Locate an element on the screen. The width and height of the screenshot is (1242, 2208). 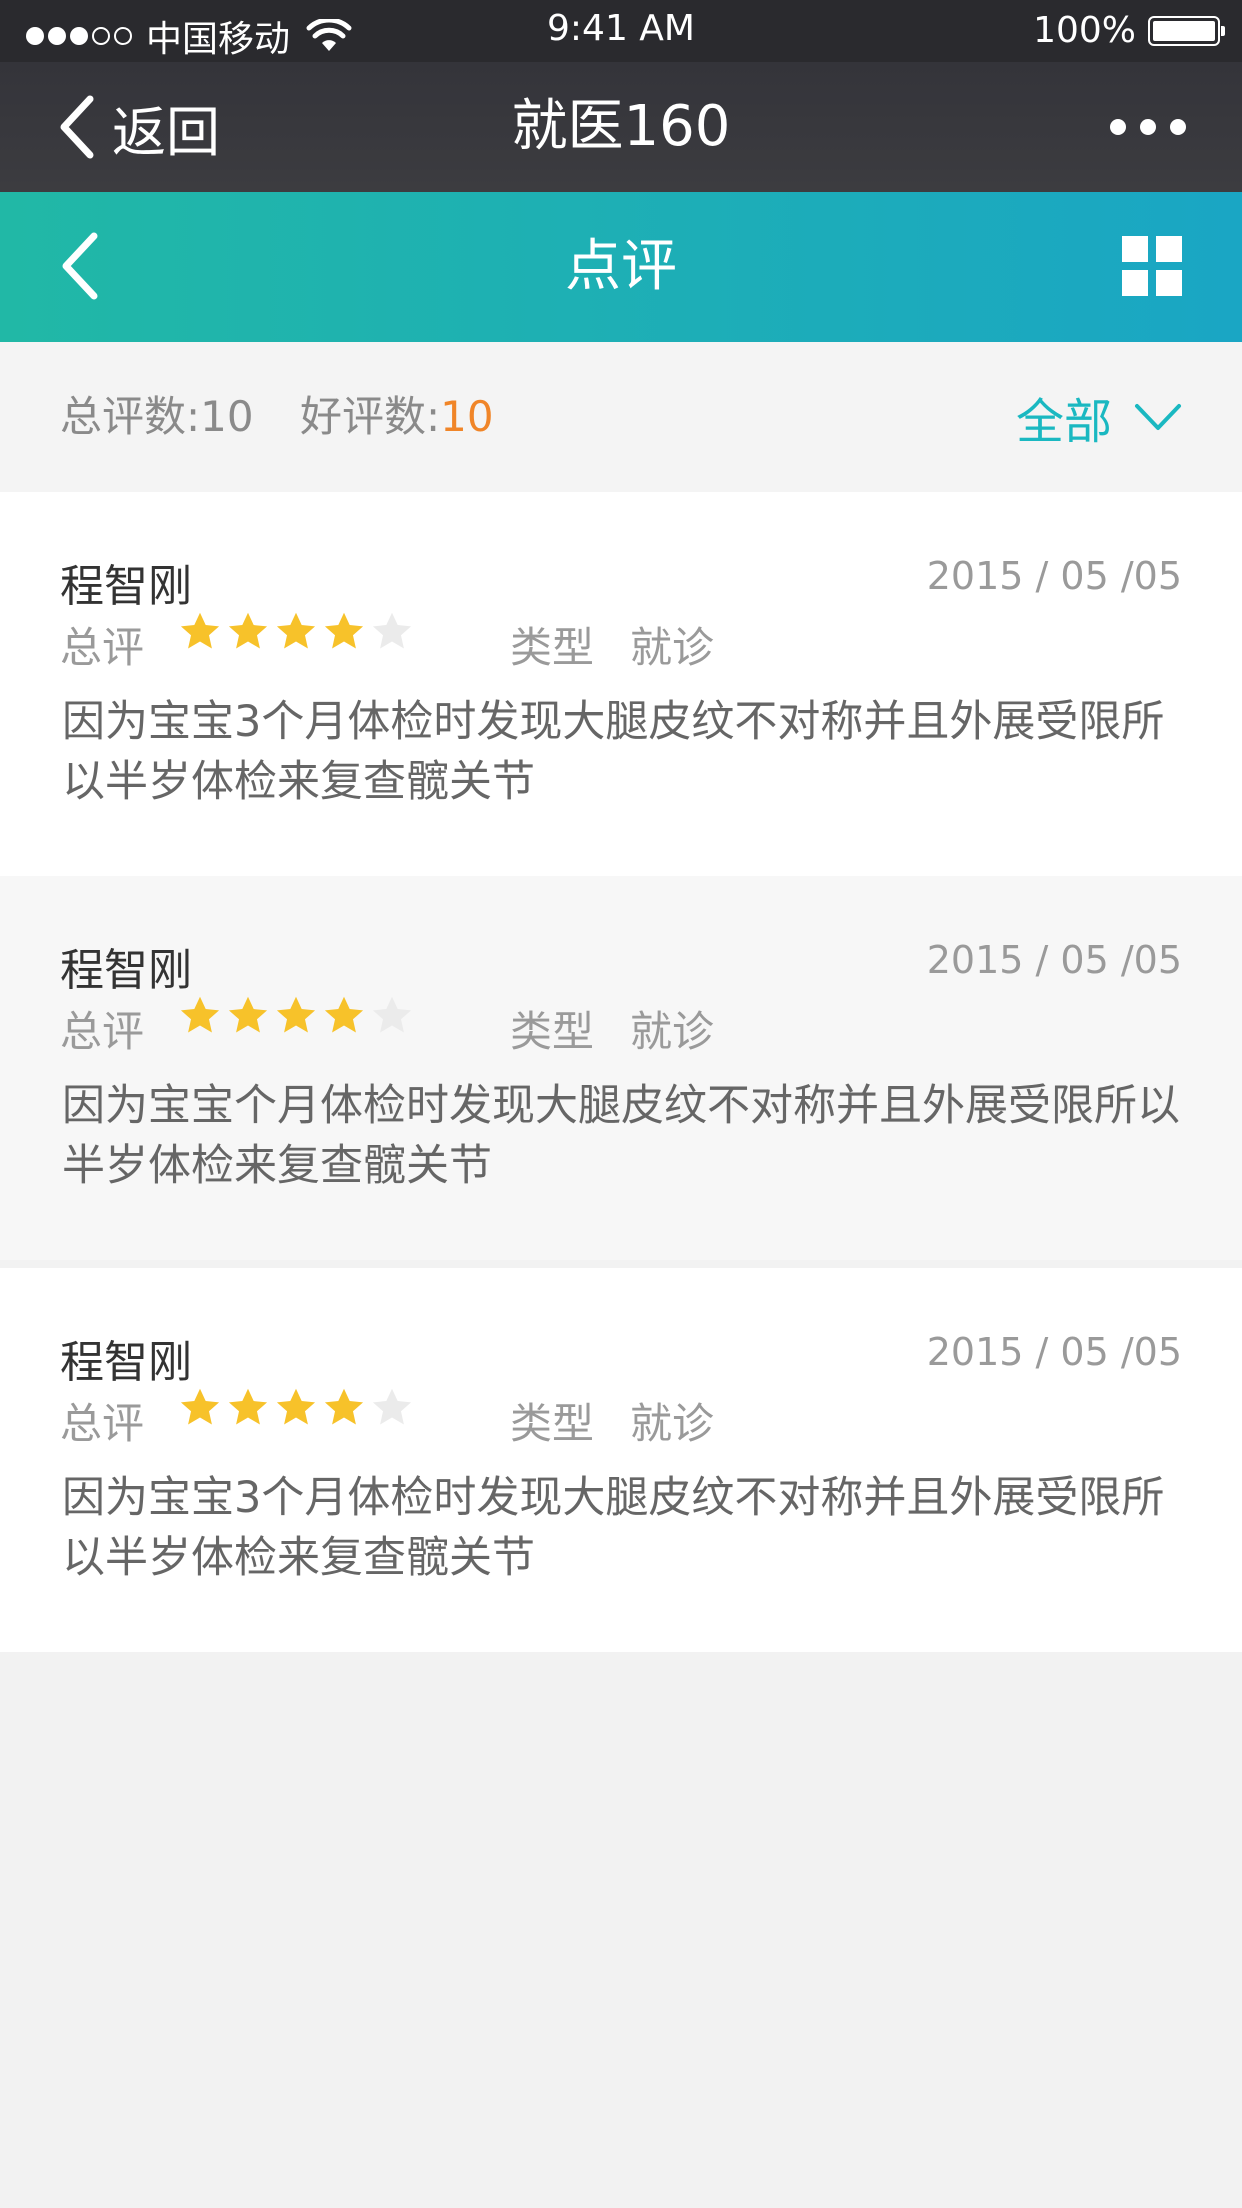
battery-percent: 100% is located at coordinates (1084, 30).